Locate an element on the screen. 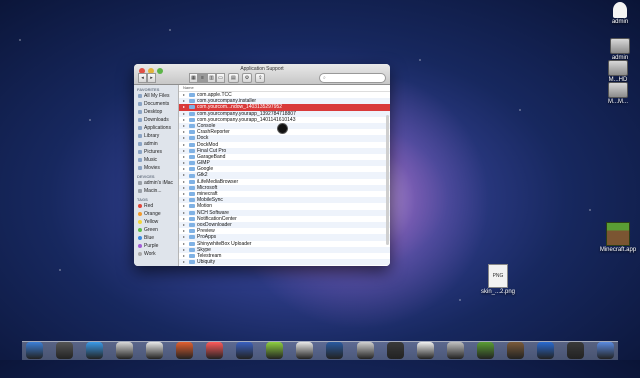  sidebar-device-item: admin's iMac is located at coordinates (156, 183).